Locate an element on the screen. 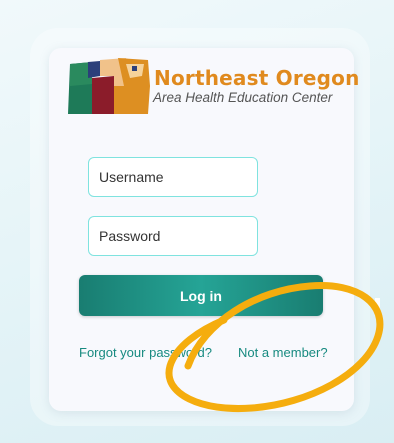 This screenshot has height=443, width=394. edge-marker is located at coordinates (377, 307).